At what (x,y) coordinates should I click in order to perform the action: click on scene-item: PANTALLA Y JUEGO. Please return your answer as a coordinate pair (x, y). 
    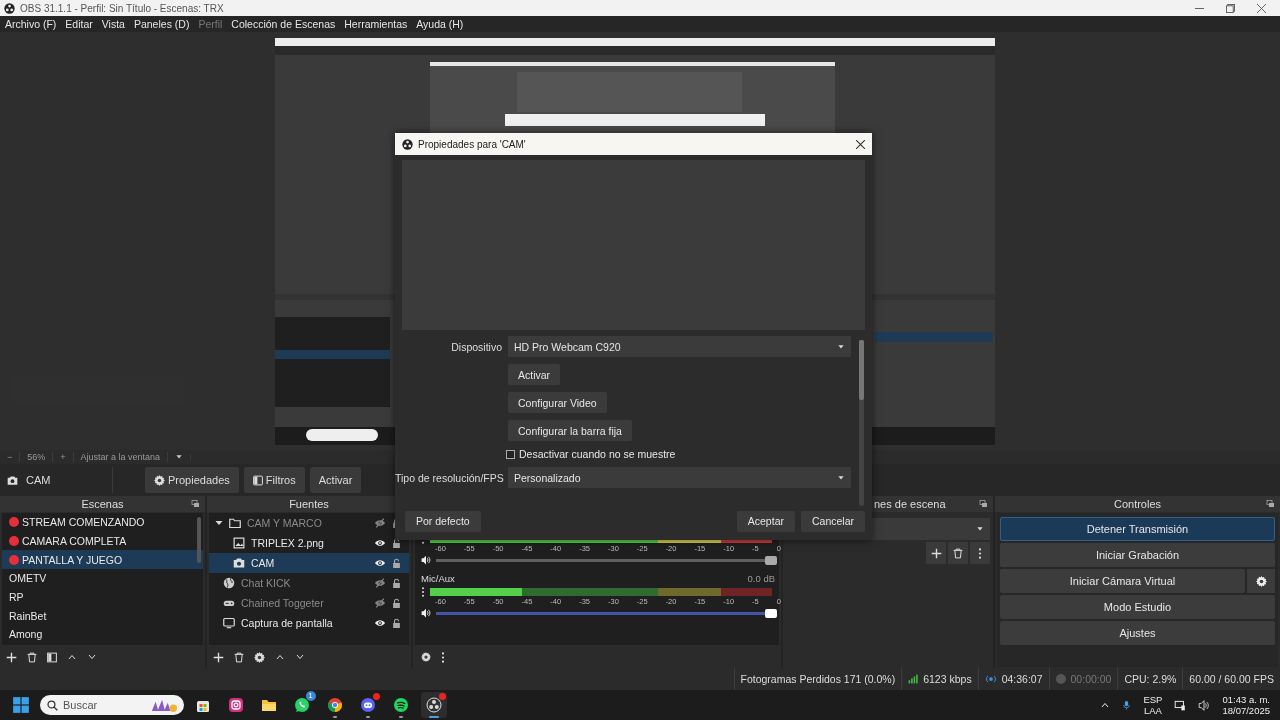
    Looking at the image, I should click on (102, 560).